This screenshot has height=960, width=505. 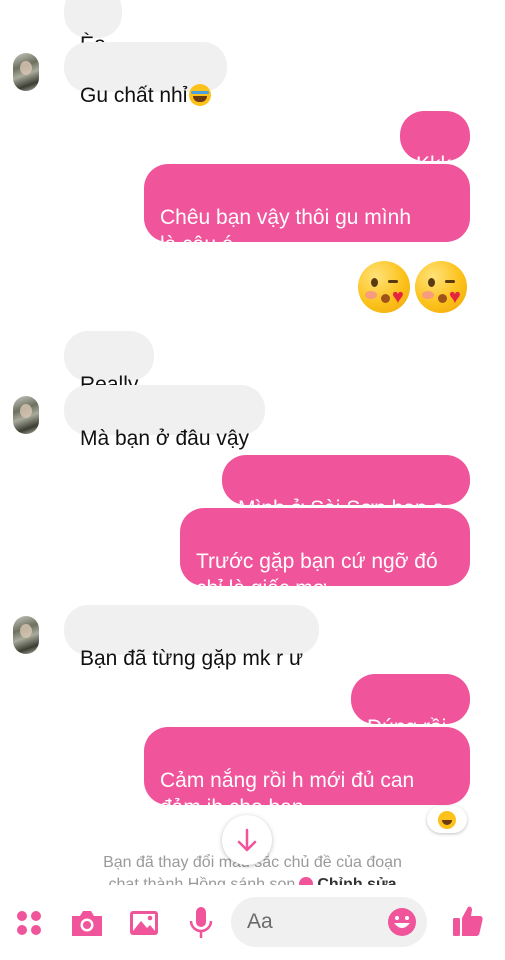 What do you see at coordinates (402, 922) in the screenshot?
I see `emoji-icon` at bounding box center [402, 922].